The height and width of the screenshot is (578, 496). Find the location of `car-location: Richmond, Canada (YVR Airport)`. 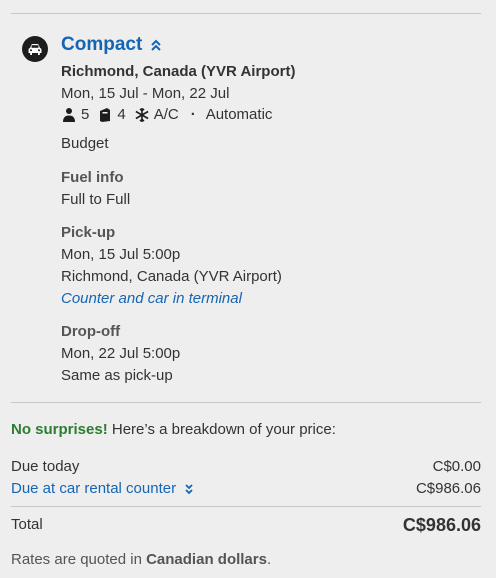

car-location: Richmond, Canada (YVR Airport) is located at coordinates (178, 71).